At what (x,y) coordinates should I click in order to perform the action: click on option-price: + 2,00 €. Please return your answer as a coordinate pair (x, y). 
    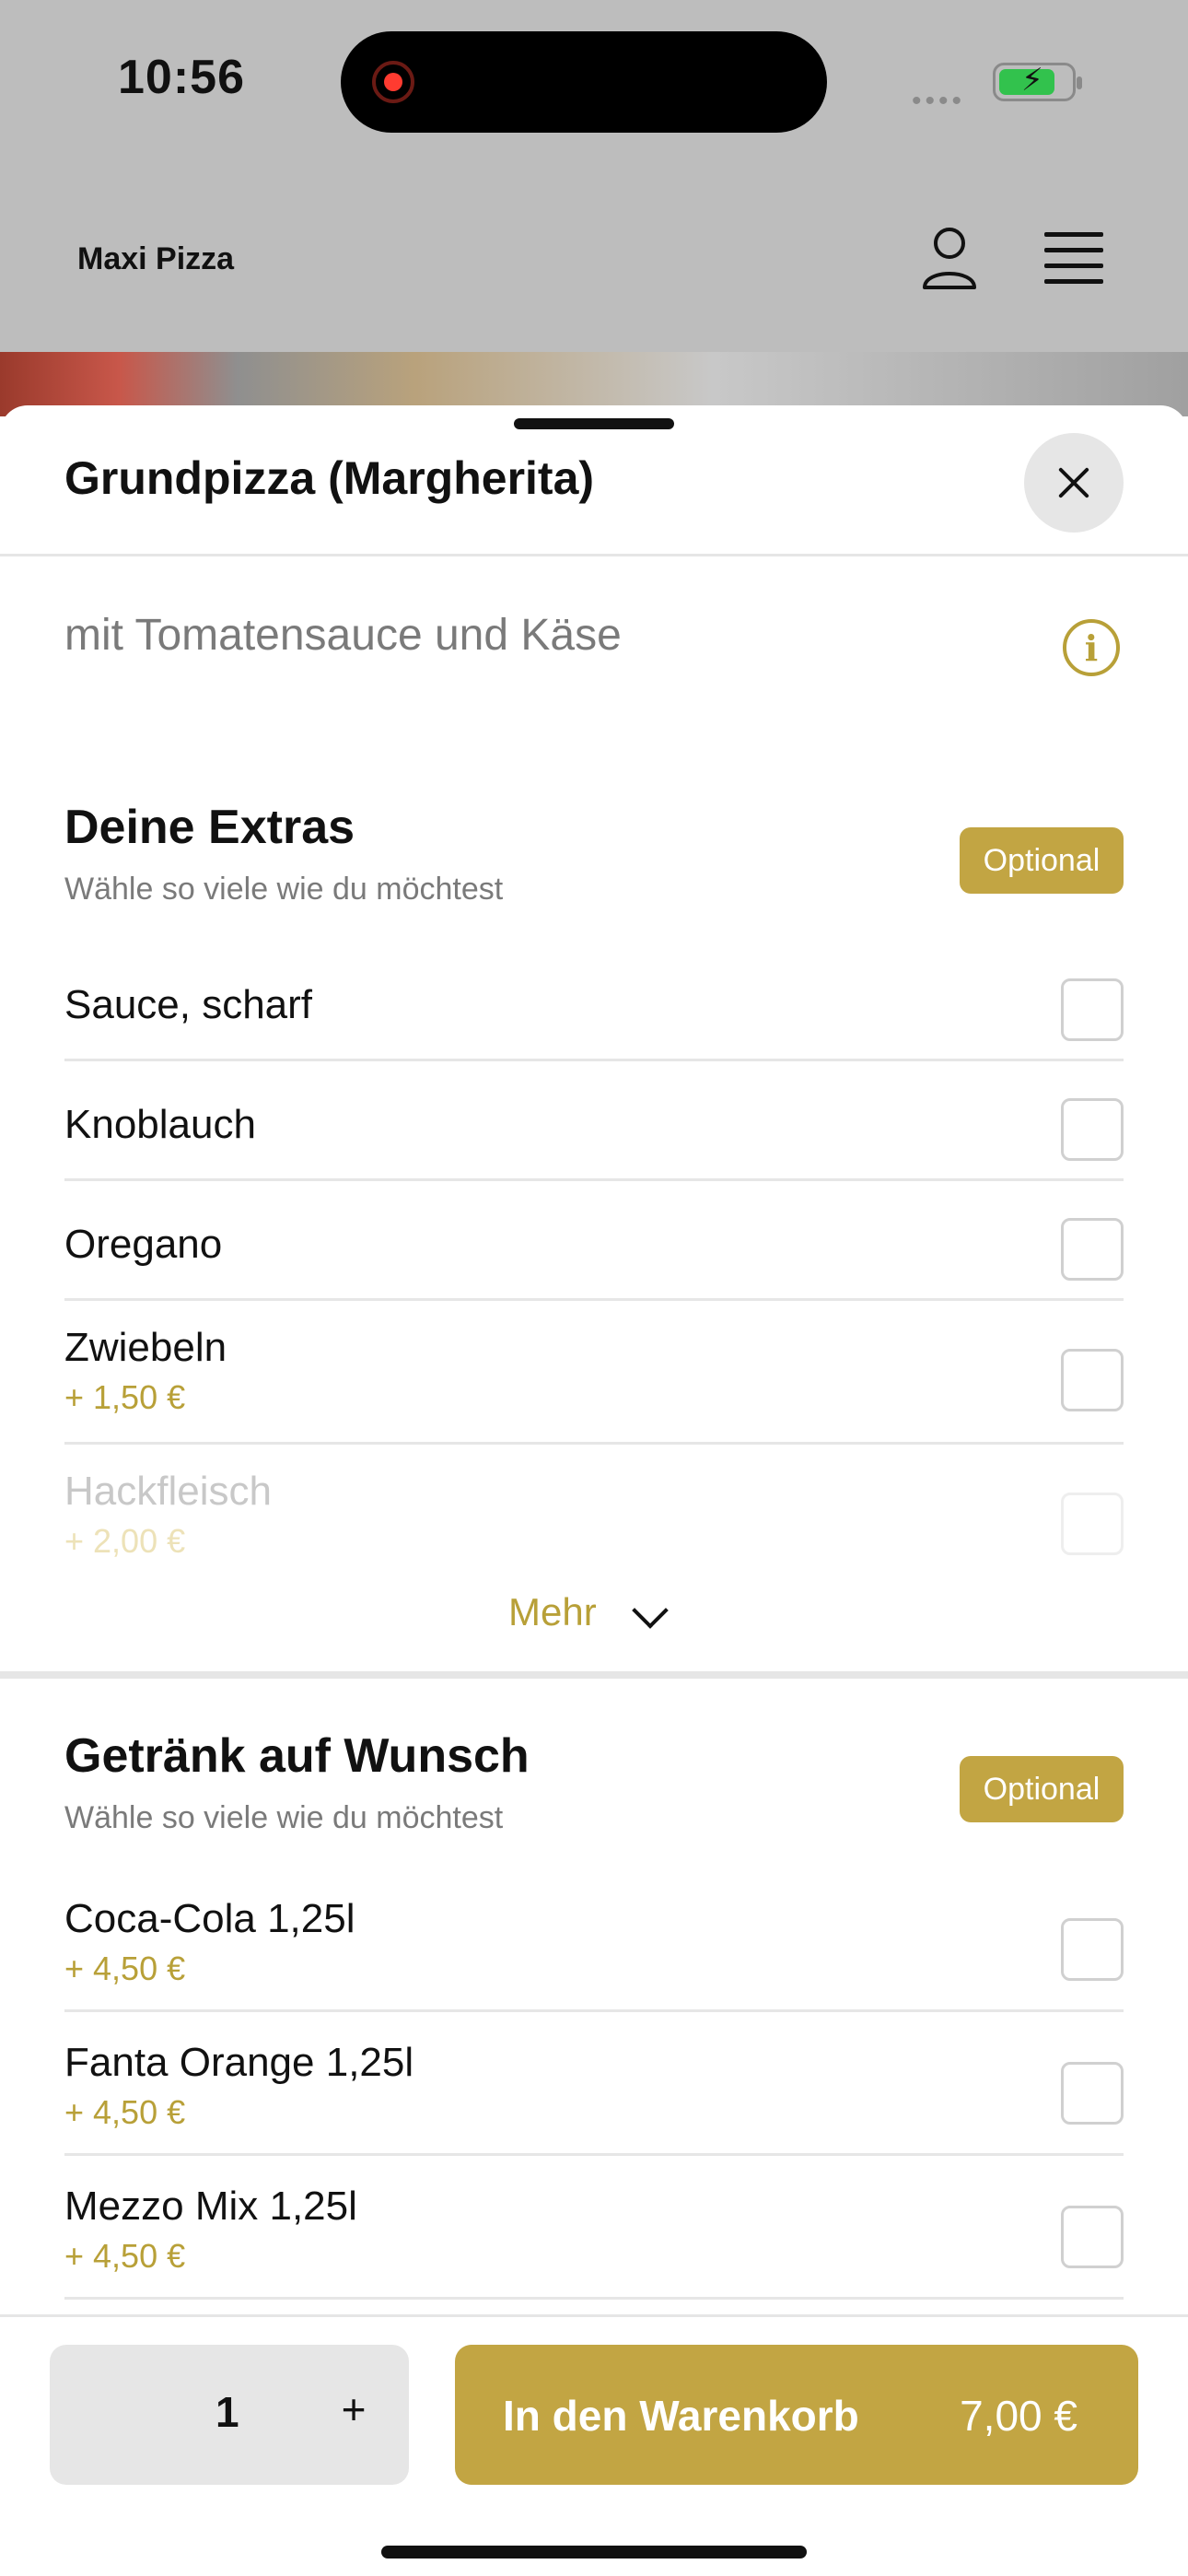
    Looking at the image, I should click on (125, 1541).